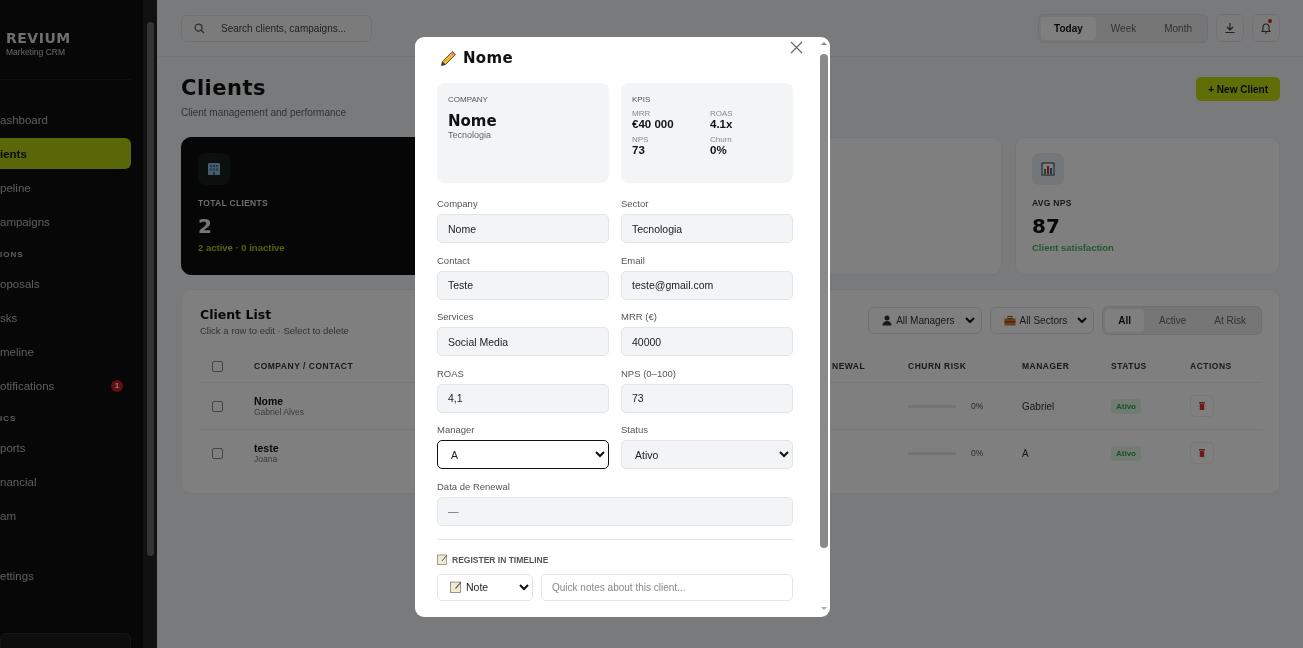  I want to click on page-title: Clients, so click(224, 88).